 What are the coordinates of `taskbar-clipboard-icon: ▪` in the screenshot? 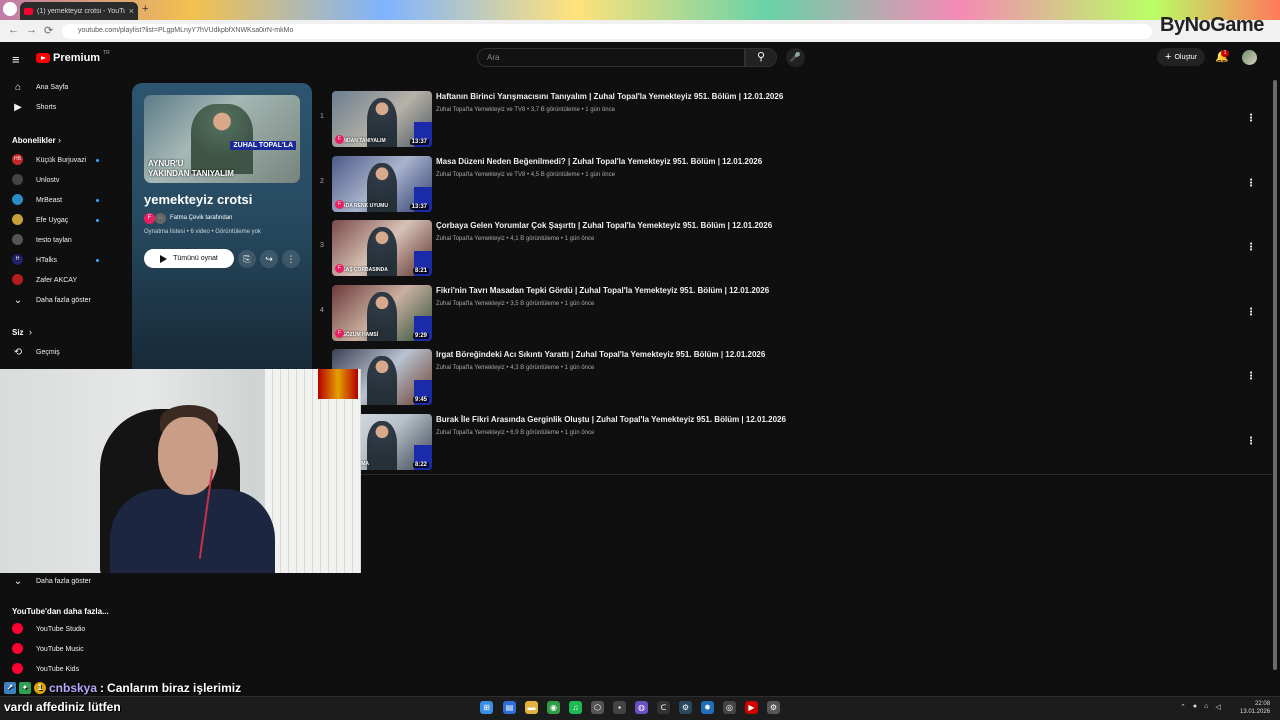 It's located at (619, 707).